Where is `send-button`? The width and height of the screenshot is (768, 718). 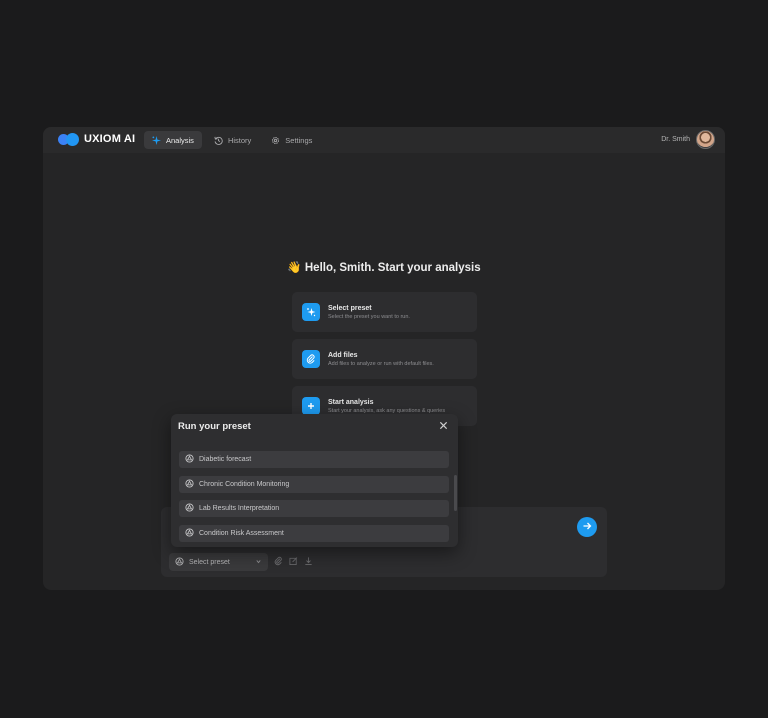
send-button is located at coordinates (587, 527).